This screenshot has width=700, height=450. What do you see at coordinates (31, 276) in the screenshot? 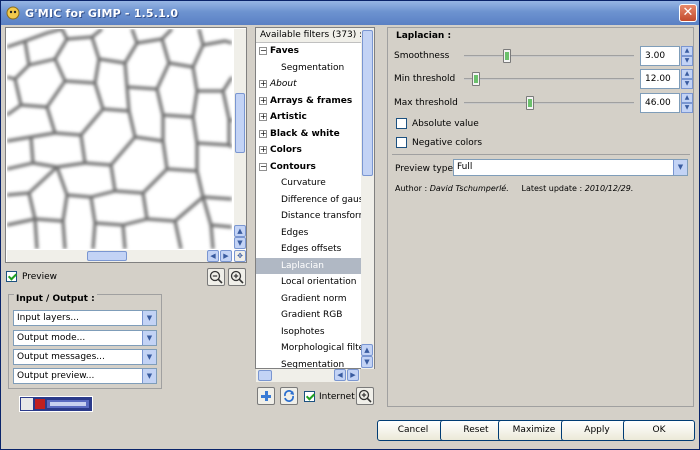
I see `preview-toggle: Preview` at bounding box center [31, 276].